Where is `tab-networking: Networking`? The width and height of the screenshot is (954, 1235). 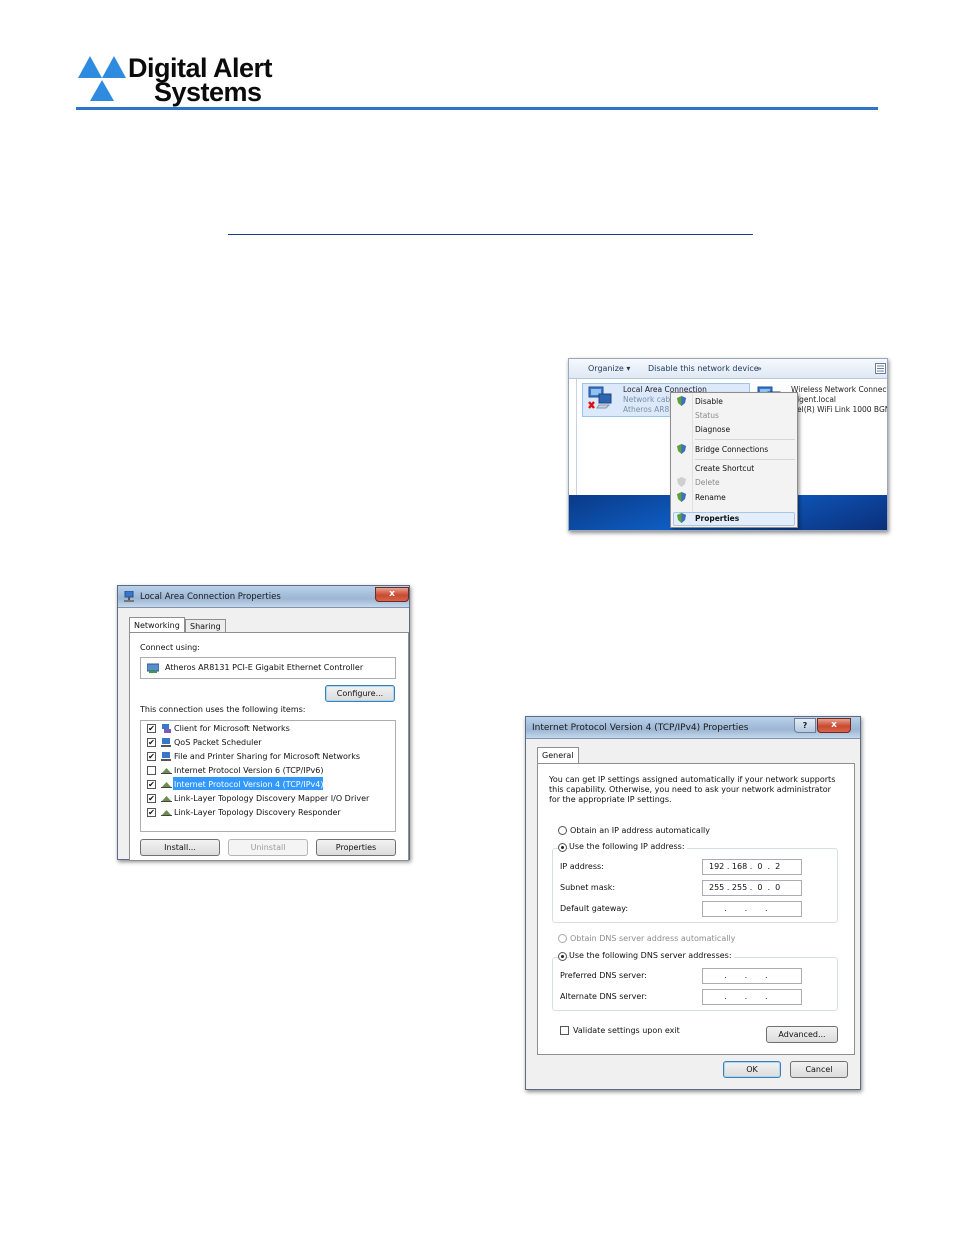 tab-networking: Networking is located at coordinates (157, 625).